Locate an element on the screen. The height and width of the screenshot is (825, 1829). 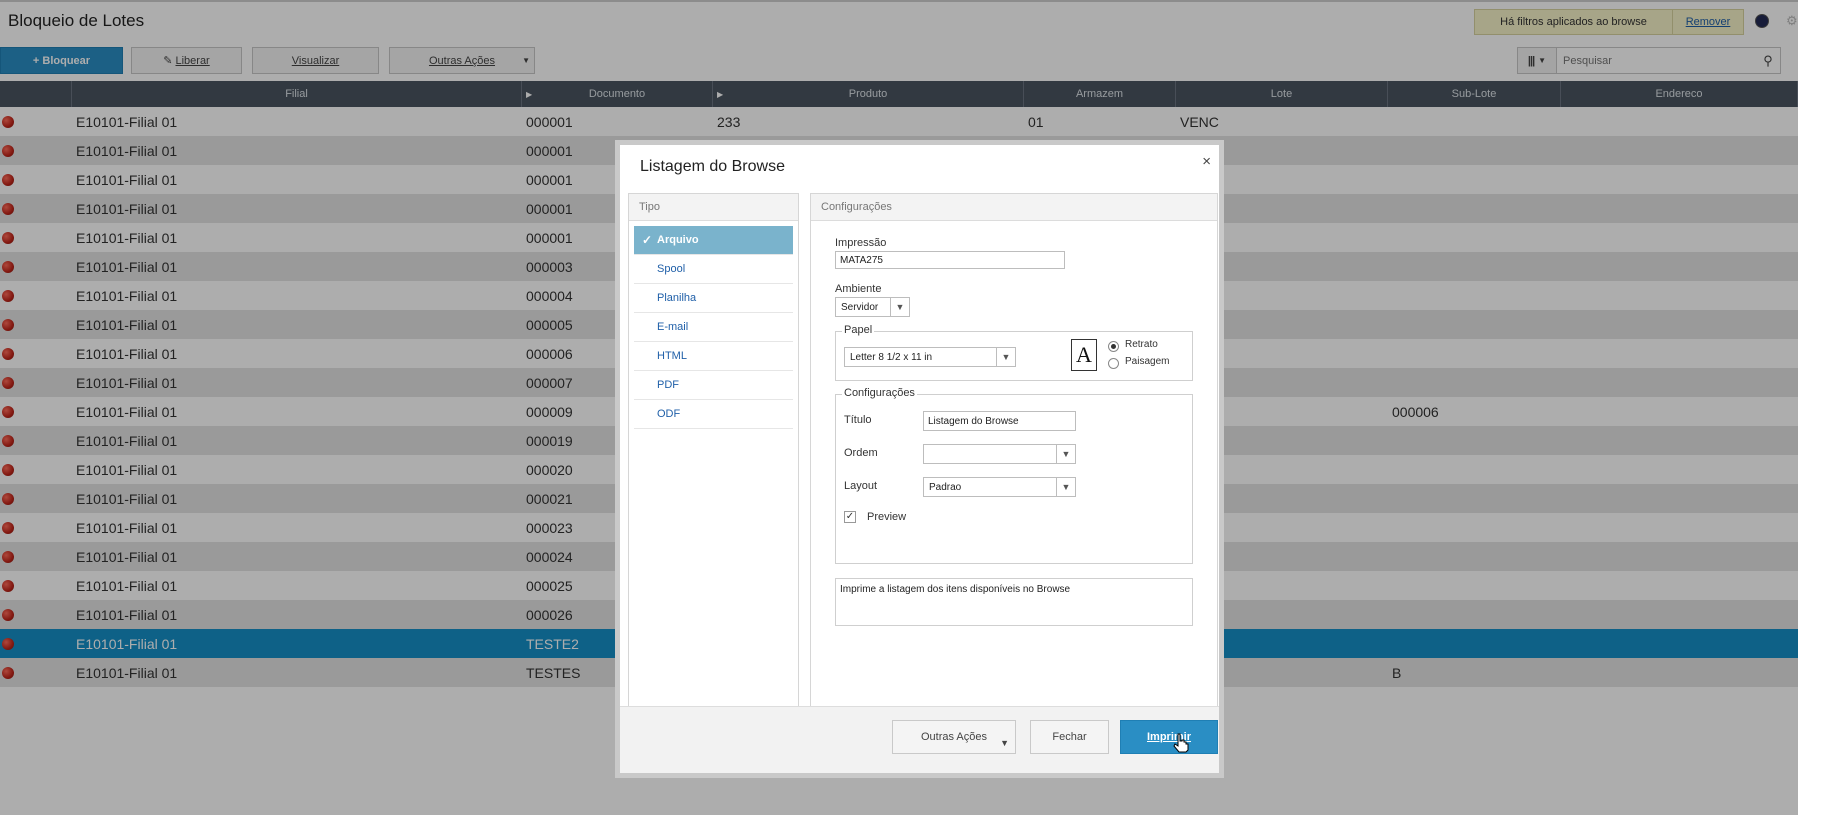
tipo-item-label: ODF is located at coordinates (669, 414).